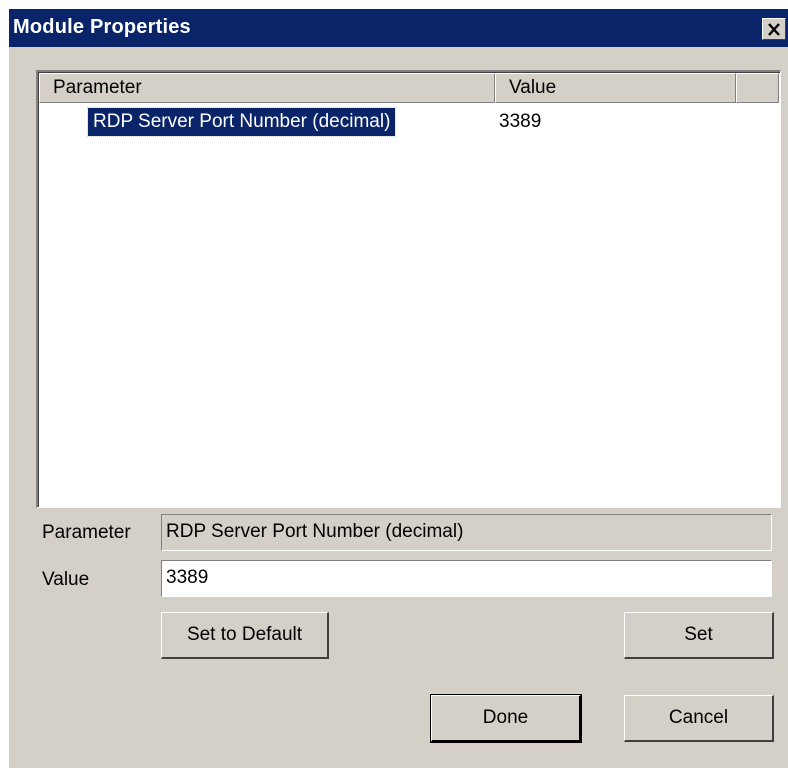 The height and width of the screenshot is (768, 788). Describe the element at coordinates (398, 28) in the screenshot. I see `title-bar: Module Properties` at that location.